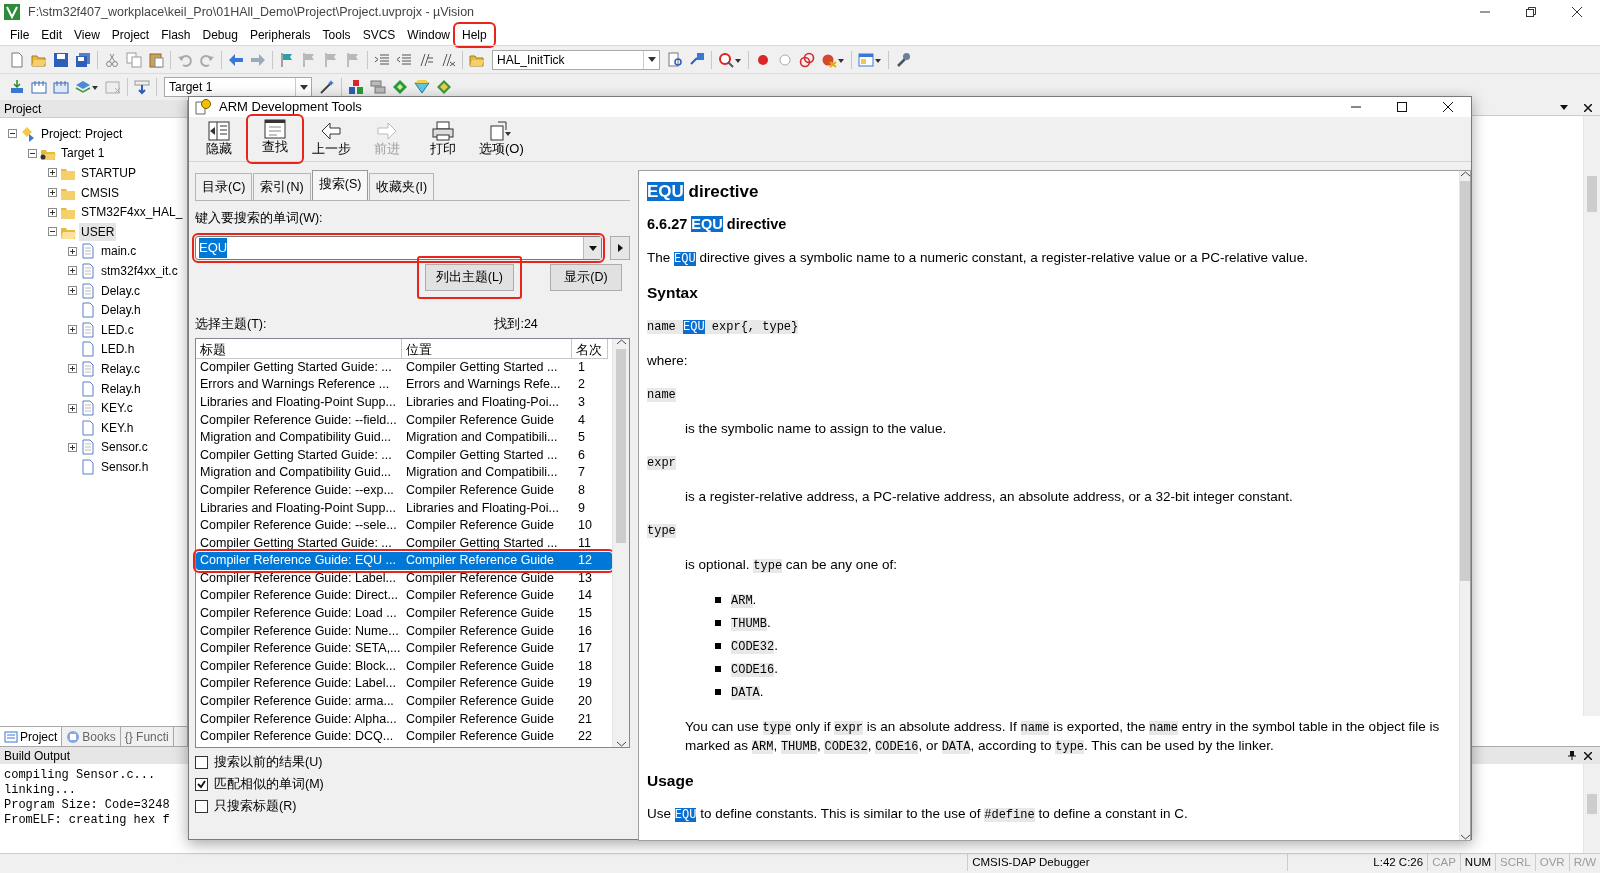 The width and height of the screenshot is (1600, 873). I want to click on list-row: Compiler Reference Guide: Block... Compiler Reference Guide 18, so click(404, 666).